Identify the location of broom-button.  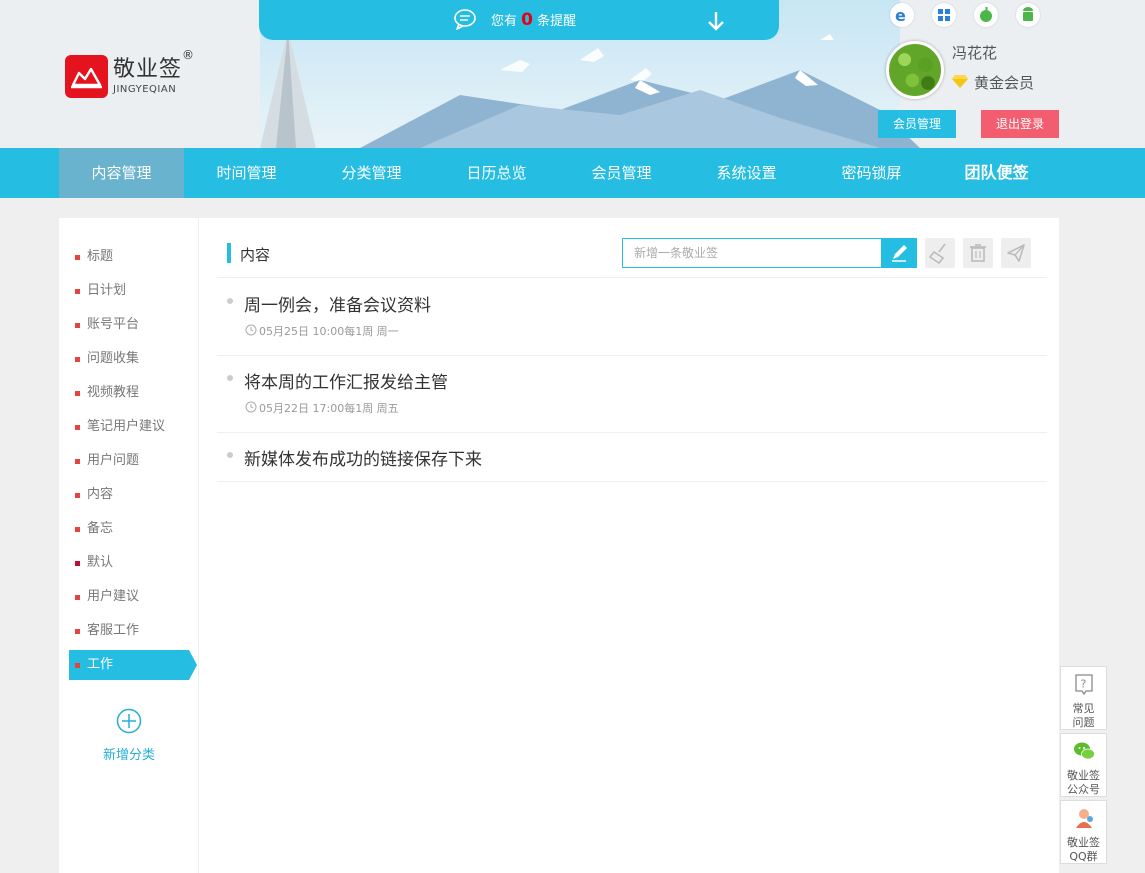
(940, 253).